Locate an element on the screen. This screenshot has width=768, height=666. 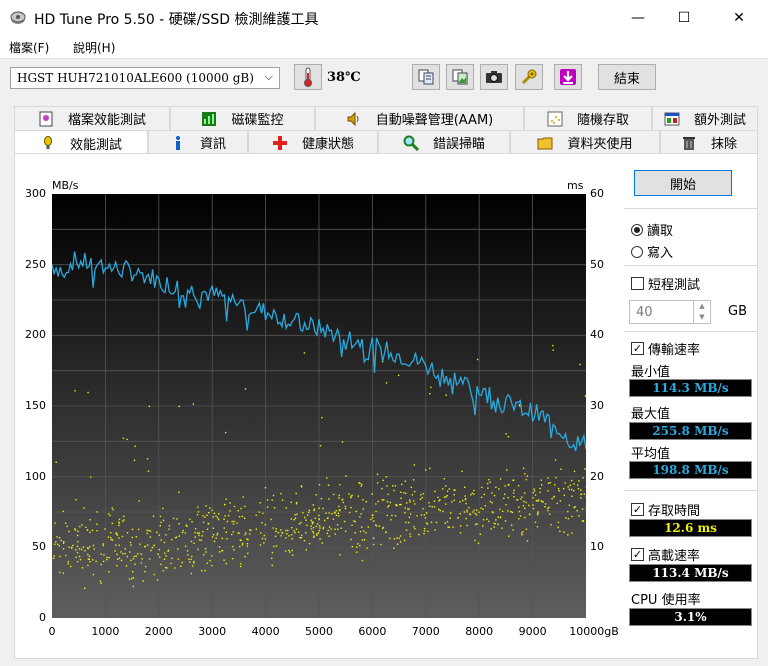
tab-file-benchmark: 檔案效能測試 is located at coordinates (92, 118).